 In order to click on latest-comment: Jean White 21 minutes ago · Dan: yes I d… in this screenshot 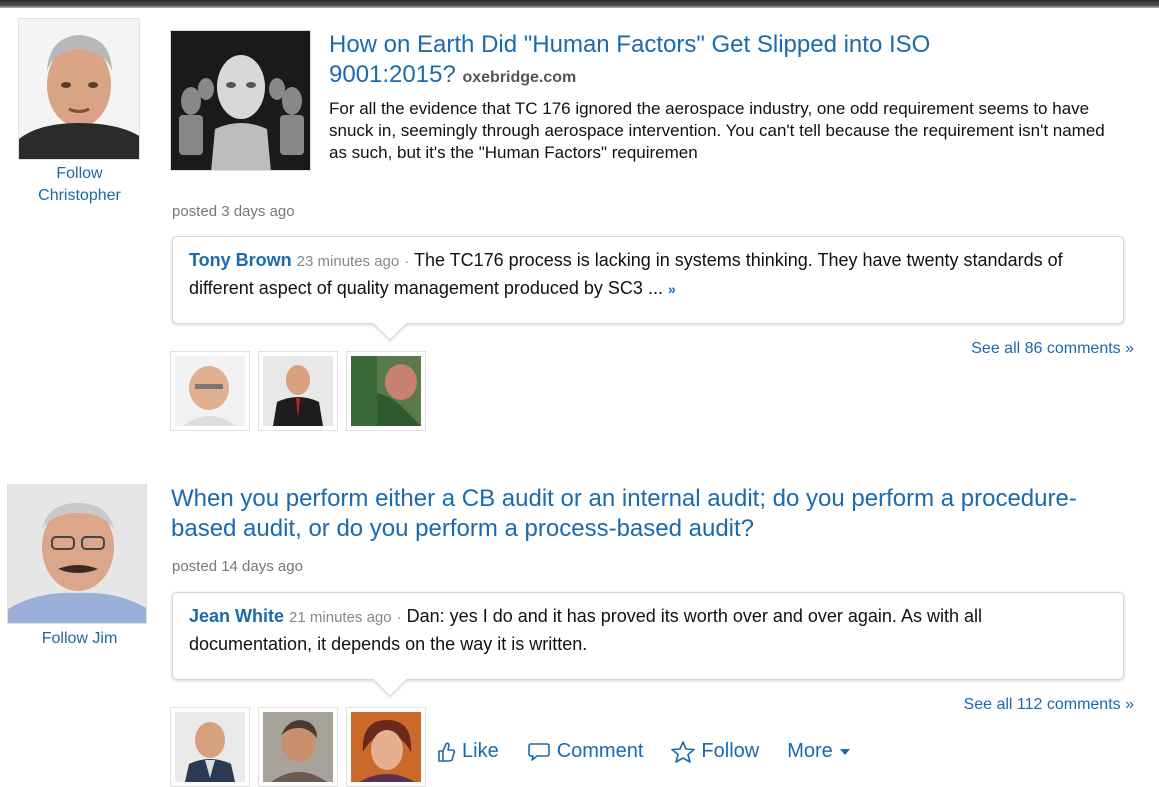, I will do `click(648, 644)`.